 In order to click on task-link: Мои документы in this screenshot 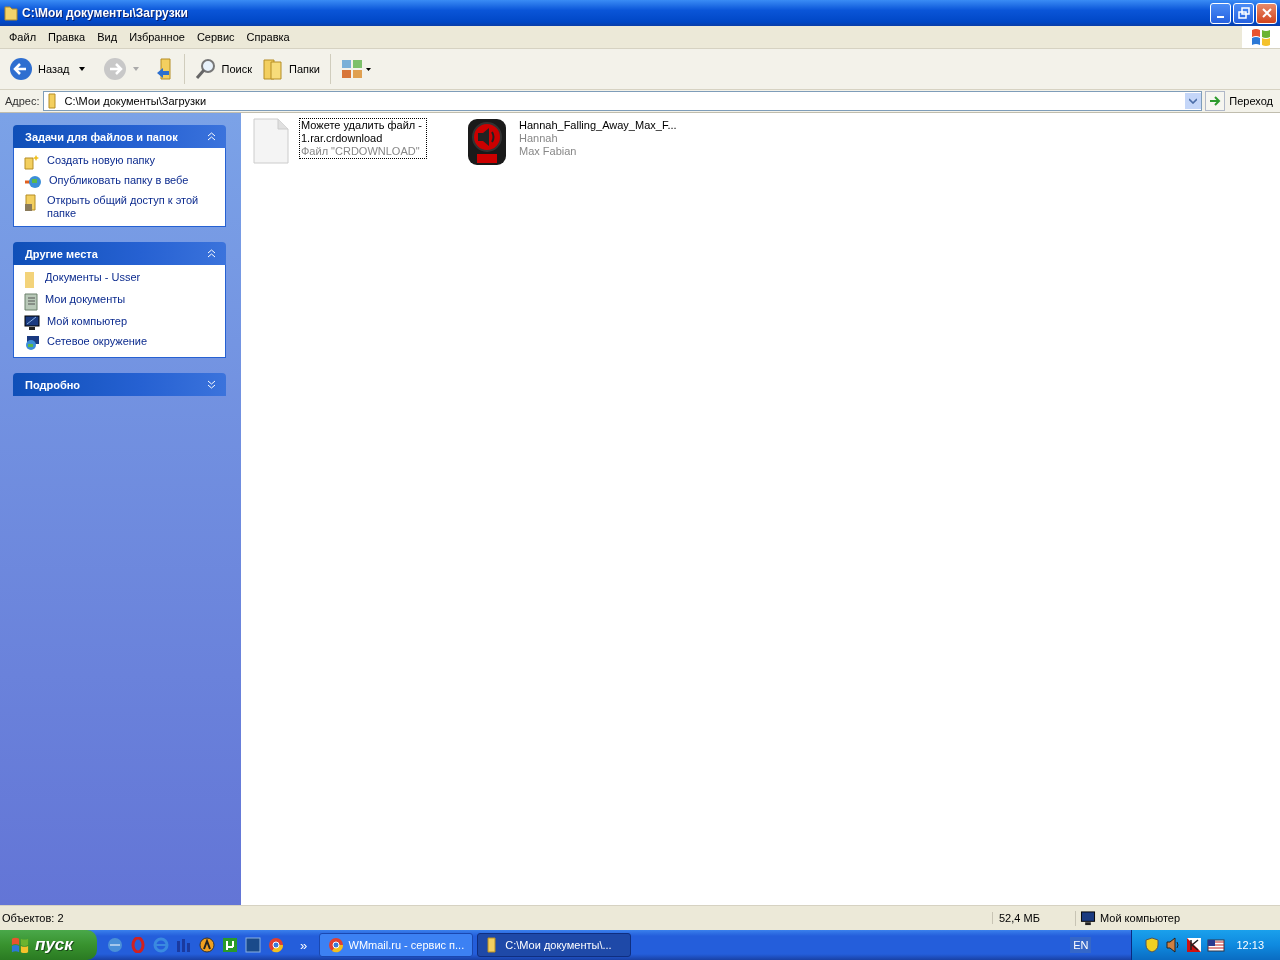, I will do `click(85, 299)`.